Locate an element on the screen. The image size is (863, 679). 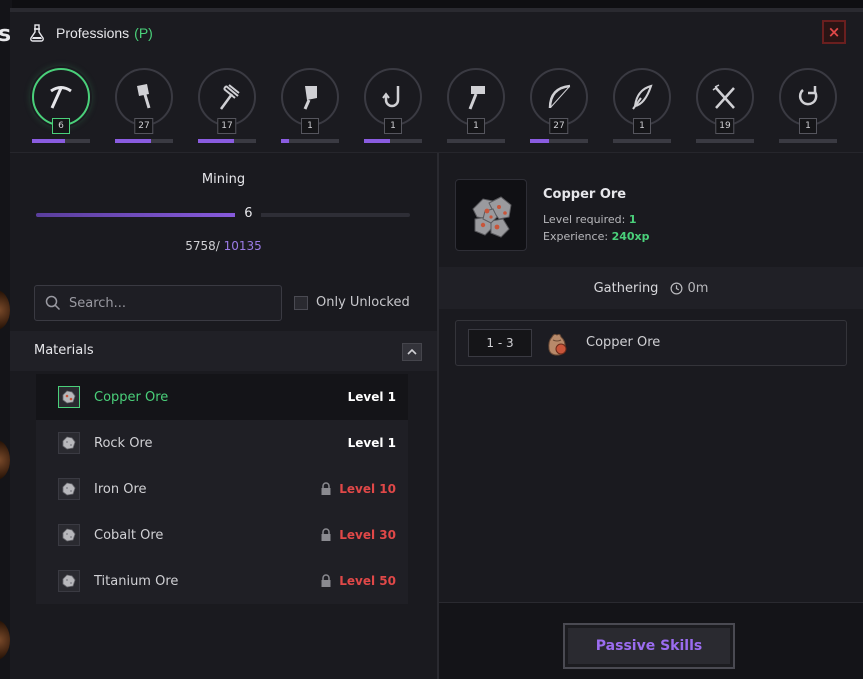
material-level: Level 1 is located at coordinates (371, 397).